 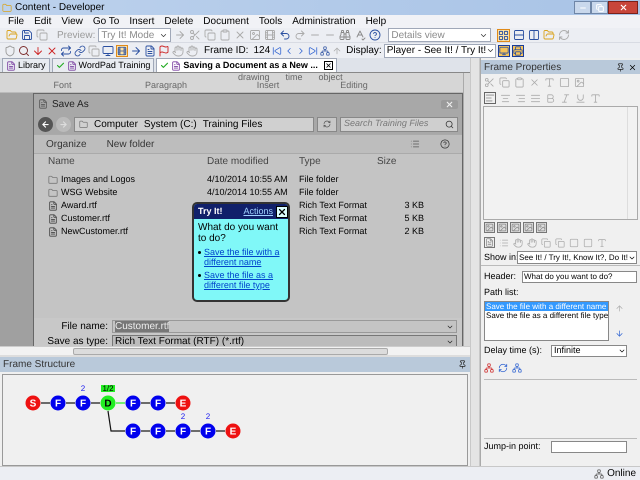 I want to click on file-name: WSG Website, so click(x=89, y=193).